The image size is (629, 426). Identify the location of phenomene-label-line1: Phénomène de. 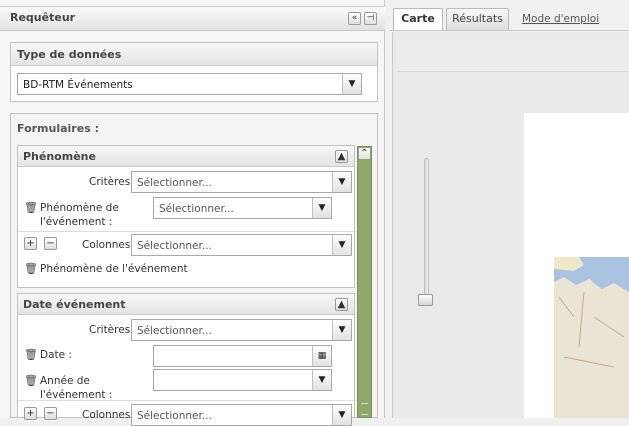
(79, 208).